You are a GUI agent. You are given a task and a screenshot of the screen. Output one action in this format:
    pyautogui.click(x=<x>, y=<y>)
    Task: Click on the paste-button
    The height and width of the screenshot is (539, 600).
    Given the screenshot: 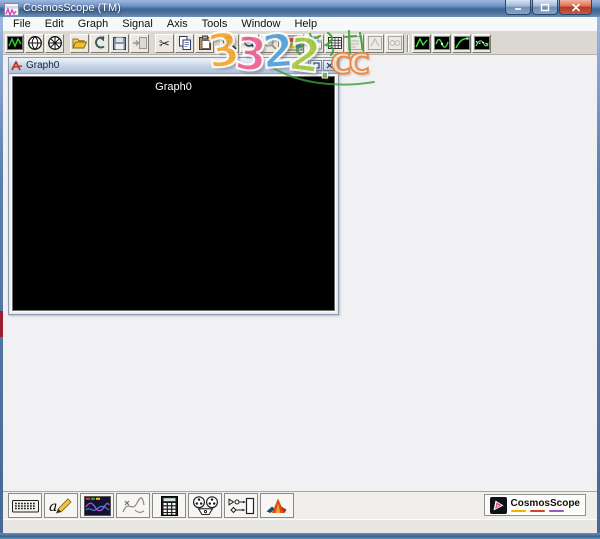 What is the action you would take?
    pyautogui.click(x=204, y=43)
    